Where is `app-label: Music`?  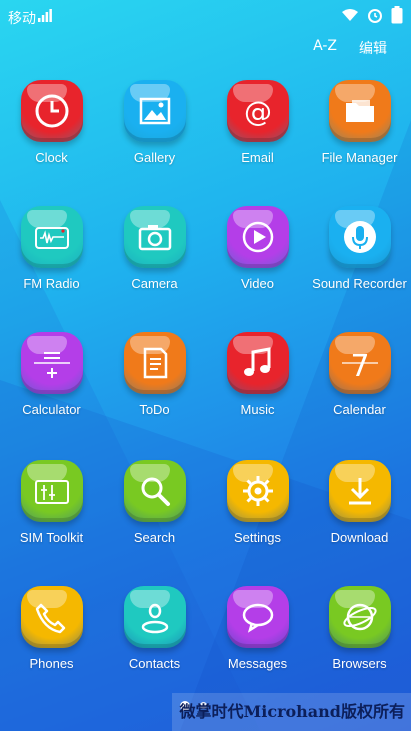
app-label: Music is located at coordinates (257, 409).